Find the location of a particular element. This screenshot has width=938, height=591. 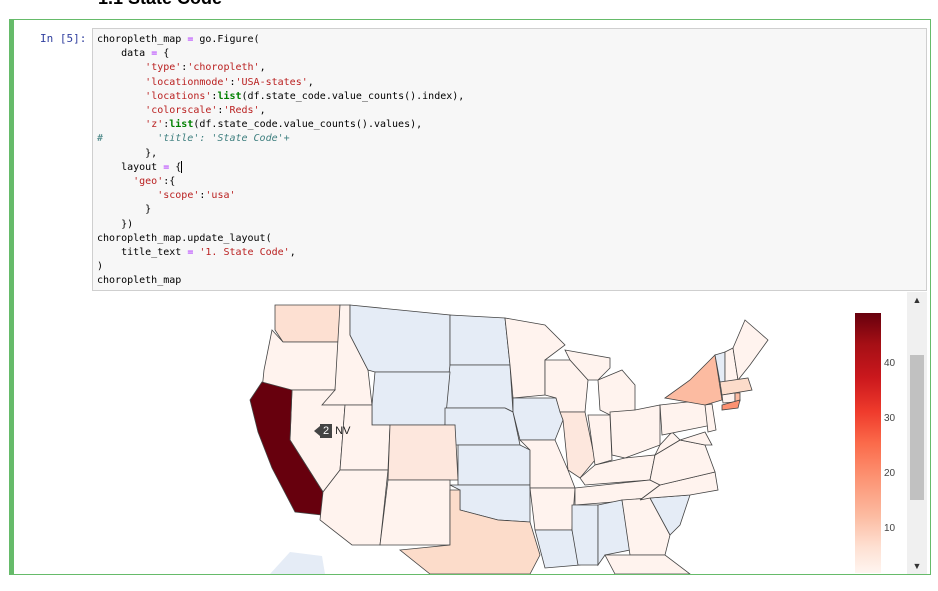

state-ct is located at coordinates (728, 398).